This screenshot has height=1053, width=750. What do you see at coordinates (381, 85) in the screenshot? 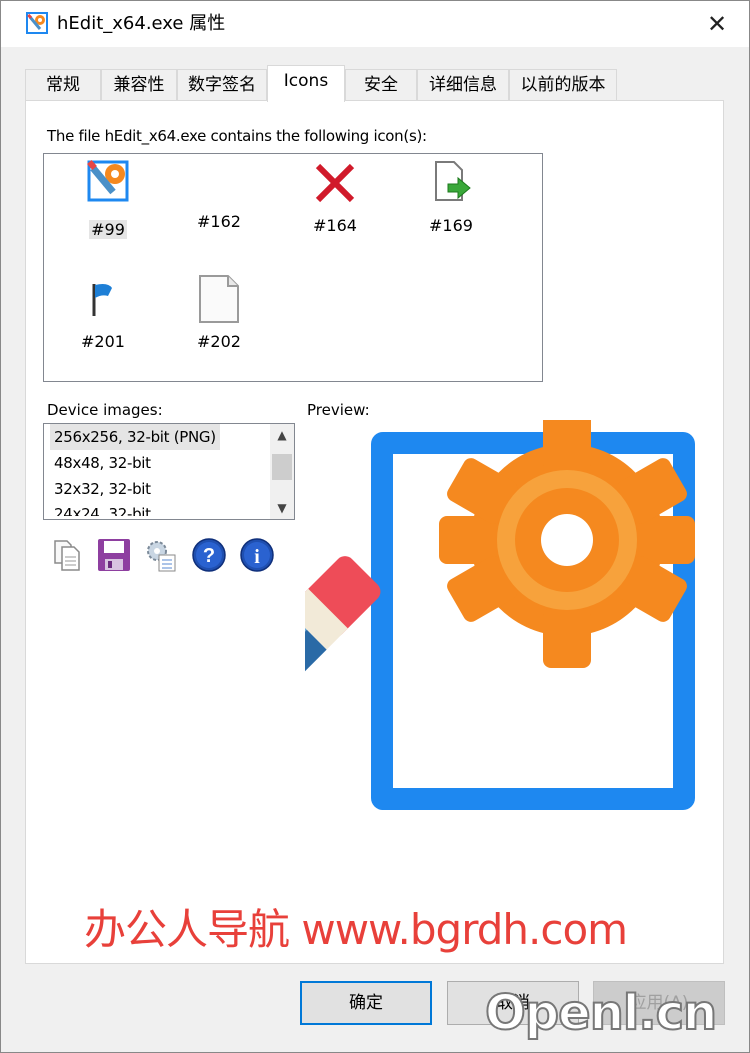
I see `tab-security: 安全` at bounding box center [381, 85].